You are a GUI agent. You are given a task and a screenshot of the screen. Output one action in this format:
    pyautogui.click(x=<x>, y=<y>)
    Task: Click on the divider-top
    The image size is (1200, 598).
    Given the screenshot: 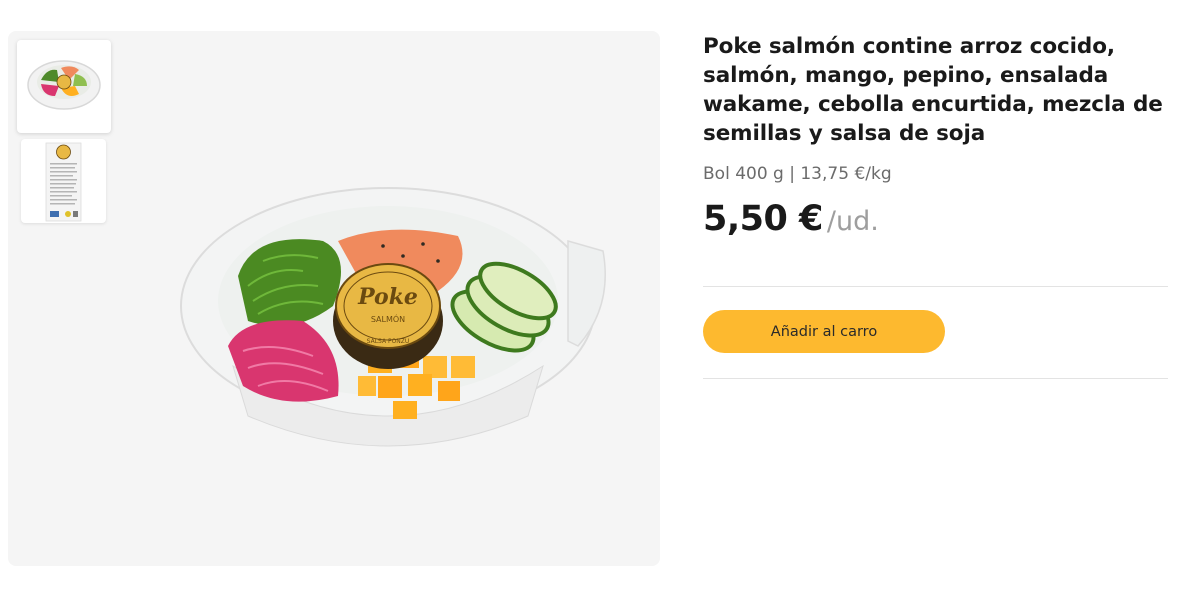 What is the action you would take?
    pyautogui.click(x=935, y=286)
    